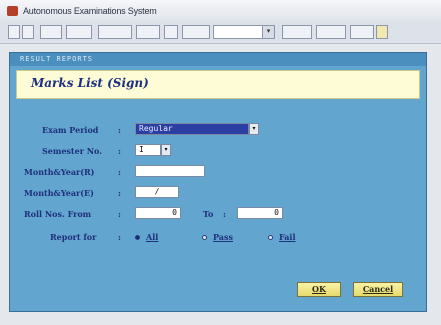 Image resolution: width=441 pixels, height=325 pixels. I want to click on new-icon, so click(14, 32).